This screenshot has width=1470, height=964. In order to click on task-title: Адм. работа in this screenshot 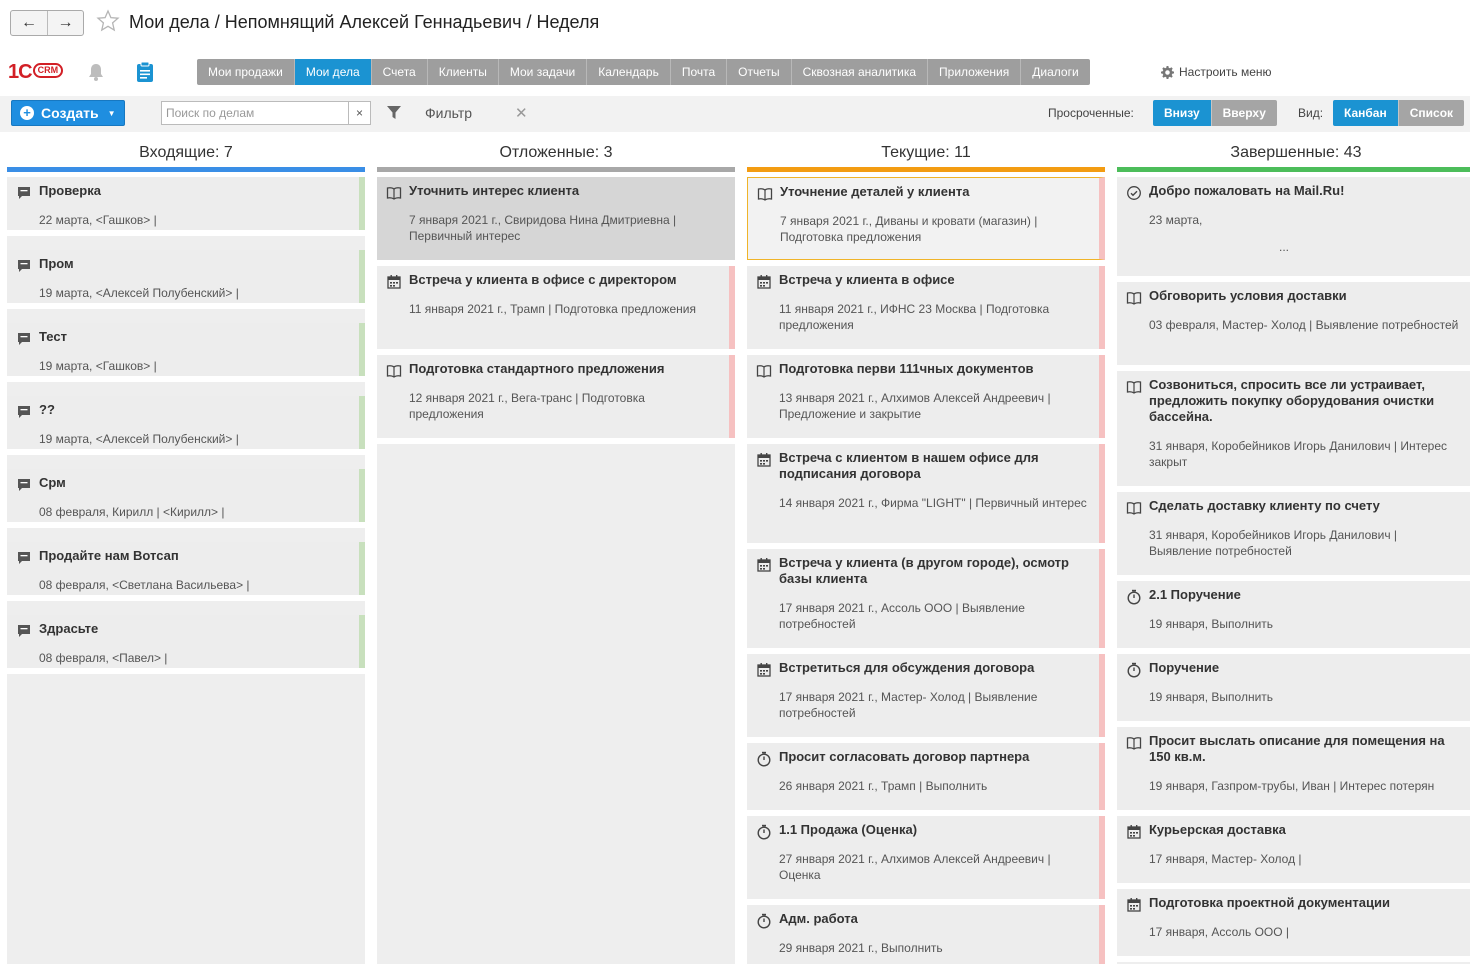, I will do `click(818, 918)`.